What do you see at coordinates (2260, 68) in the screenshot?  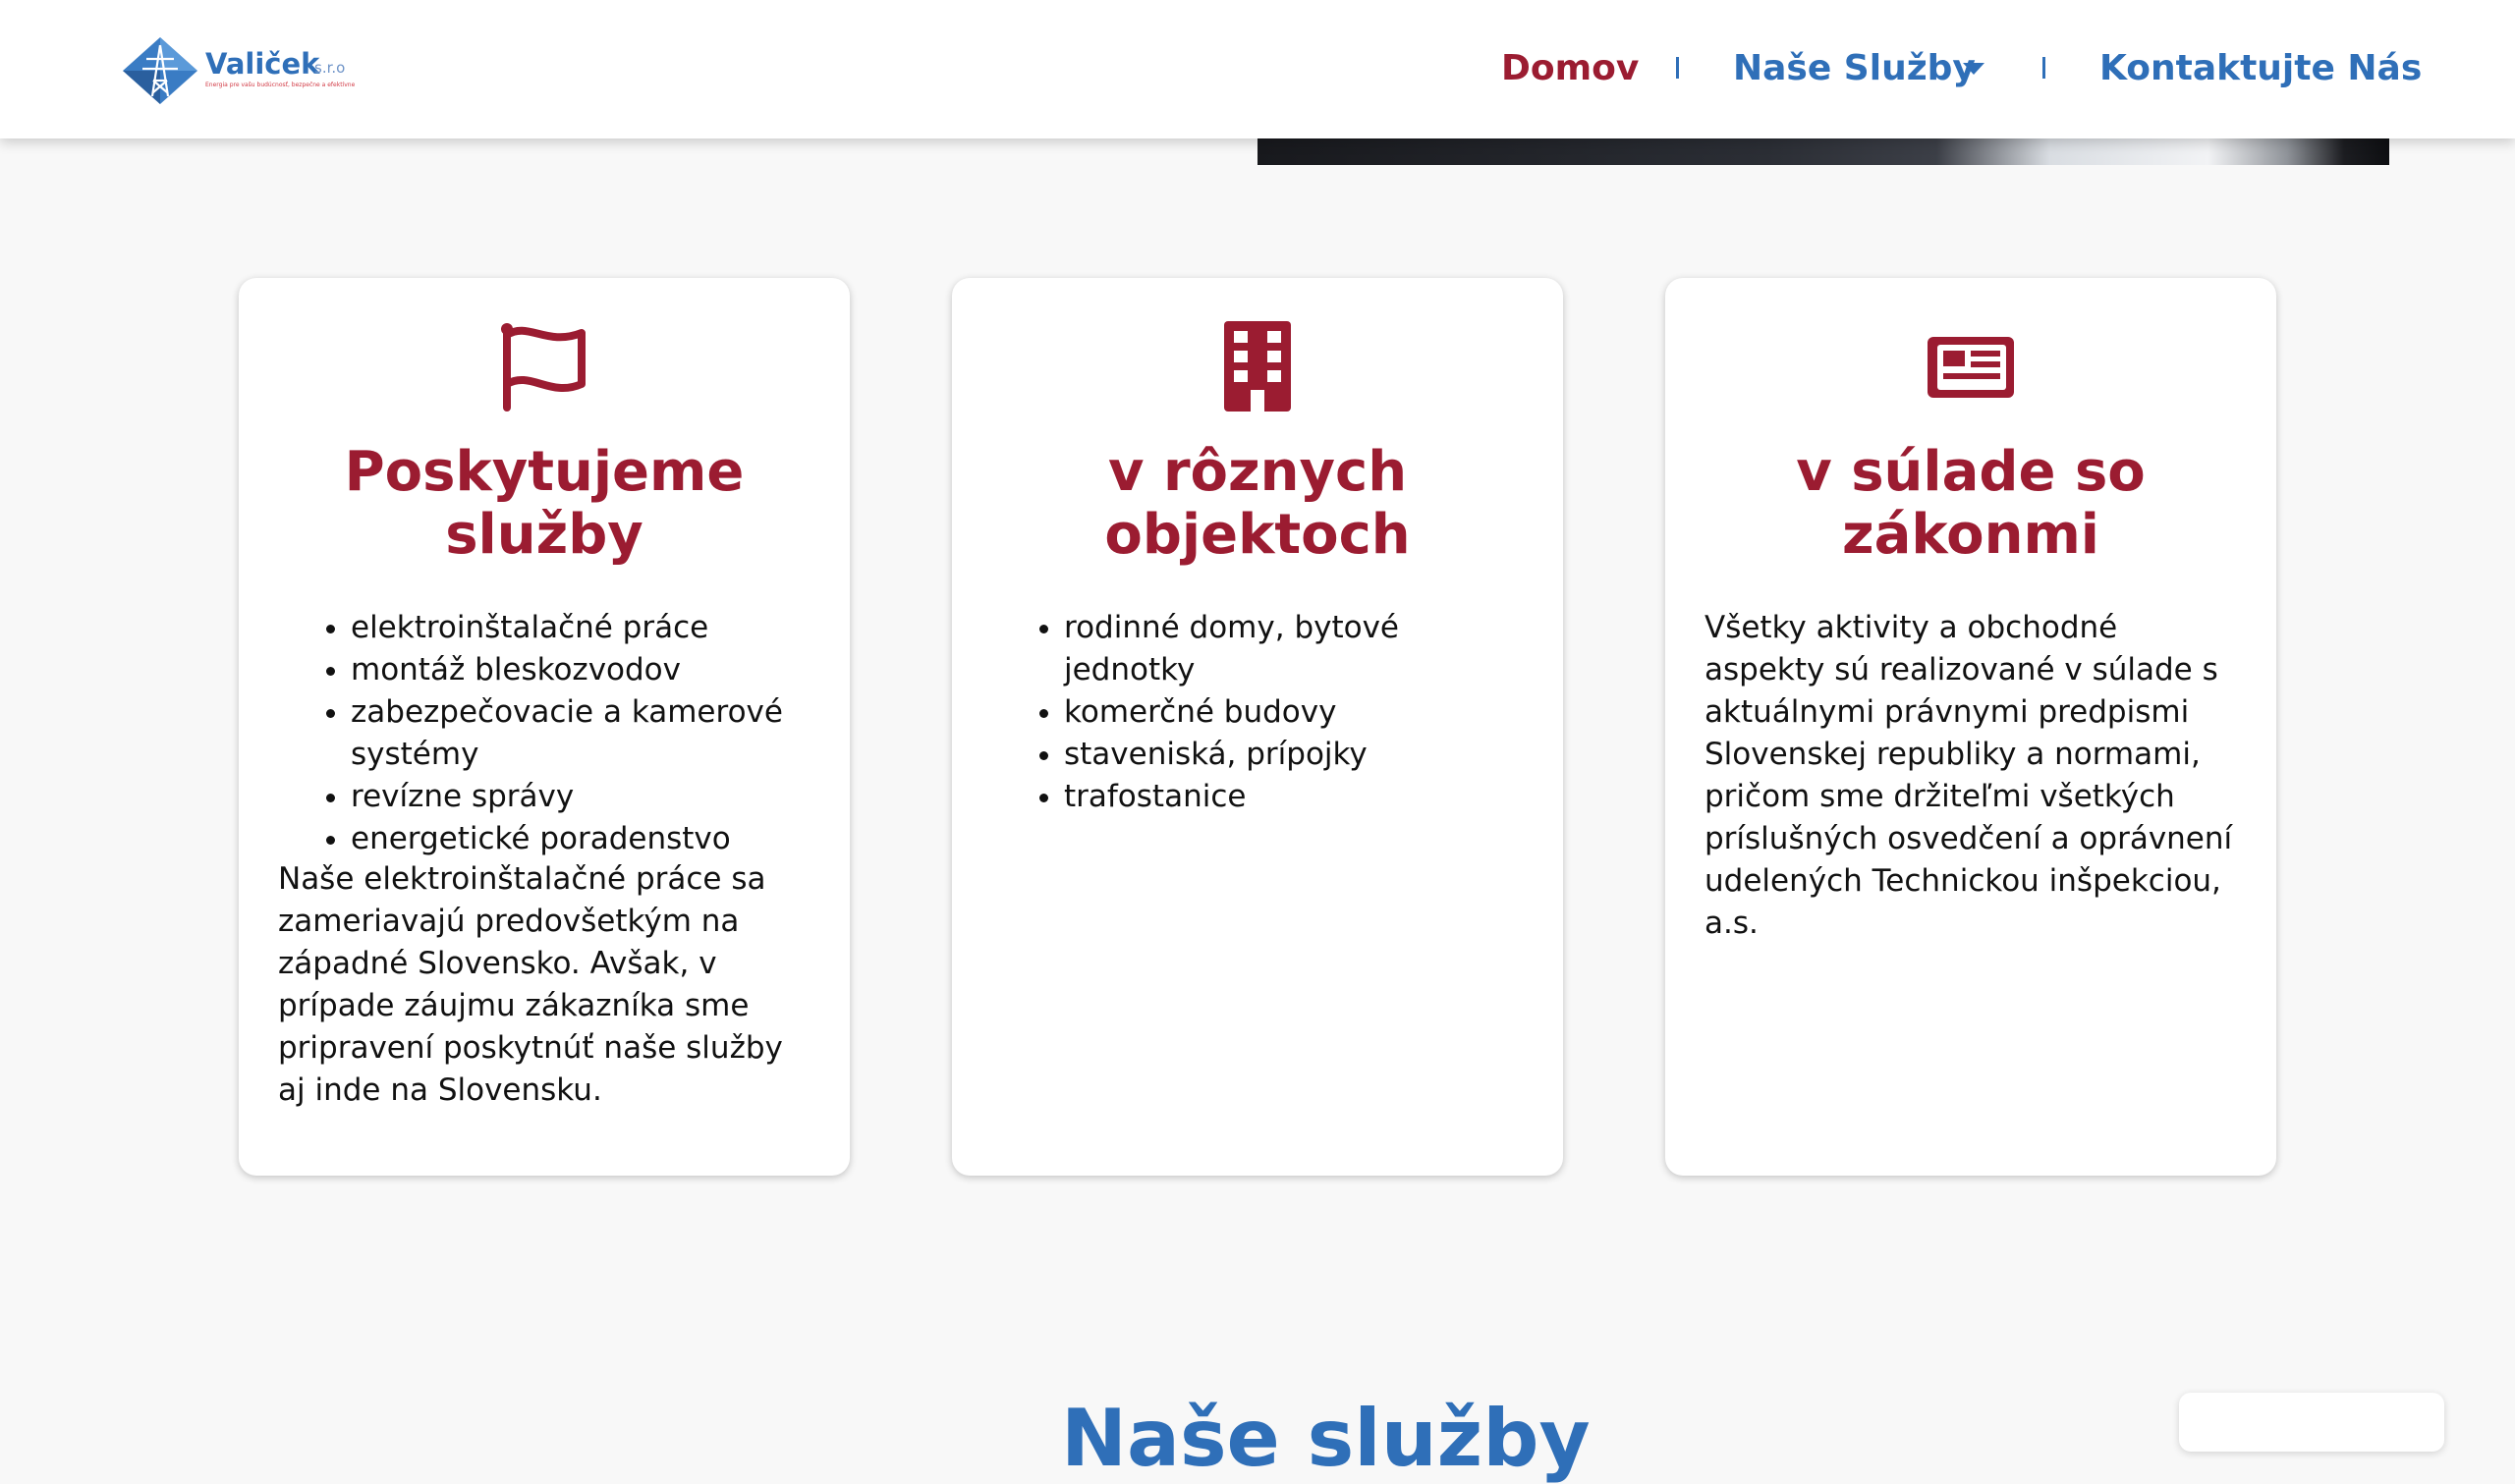 I see `nav-contact-link: Kontaktujte Nás` at bounding box center [2260, 68].